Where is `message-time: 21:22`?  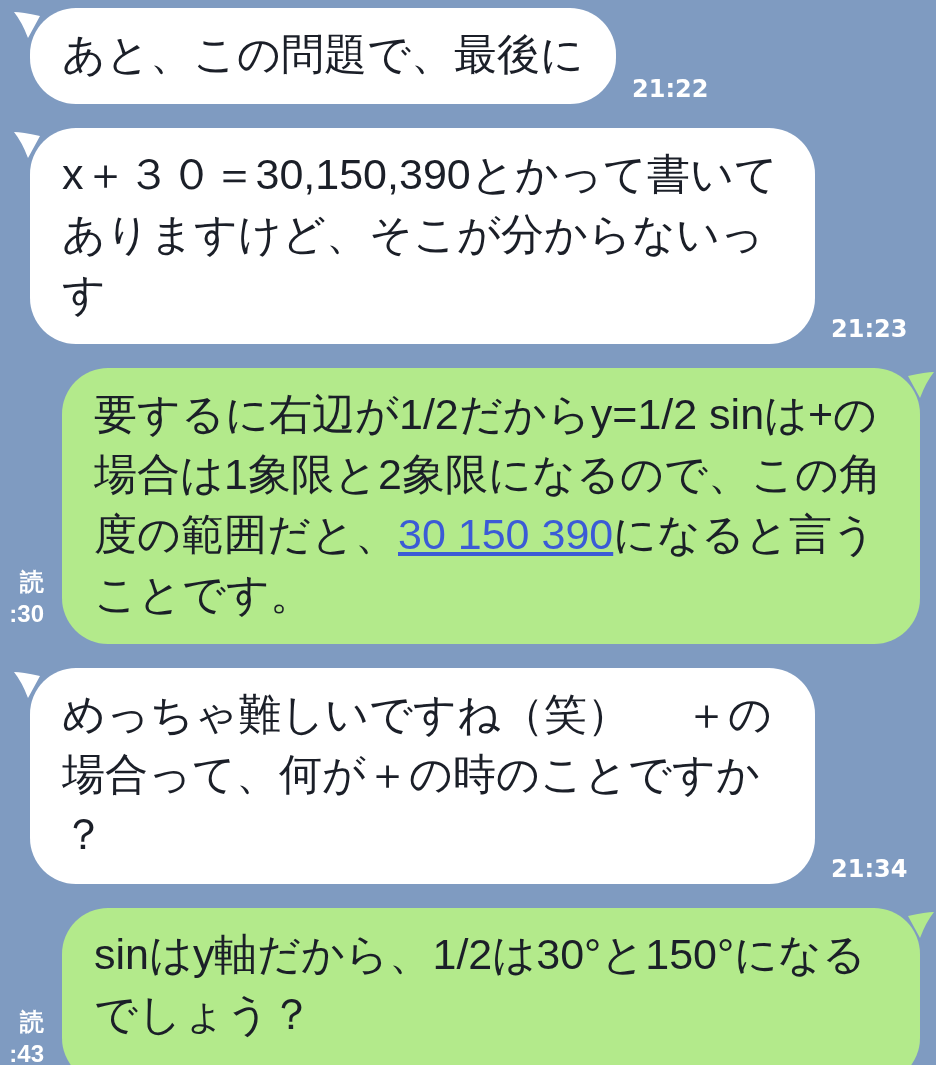 message-time: 21:22 is located at coordinates (670, 89).